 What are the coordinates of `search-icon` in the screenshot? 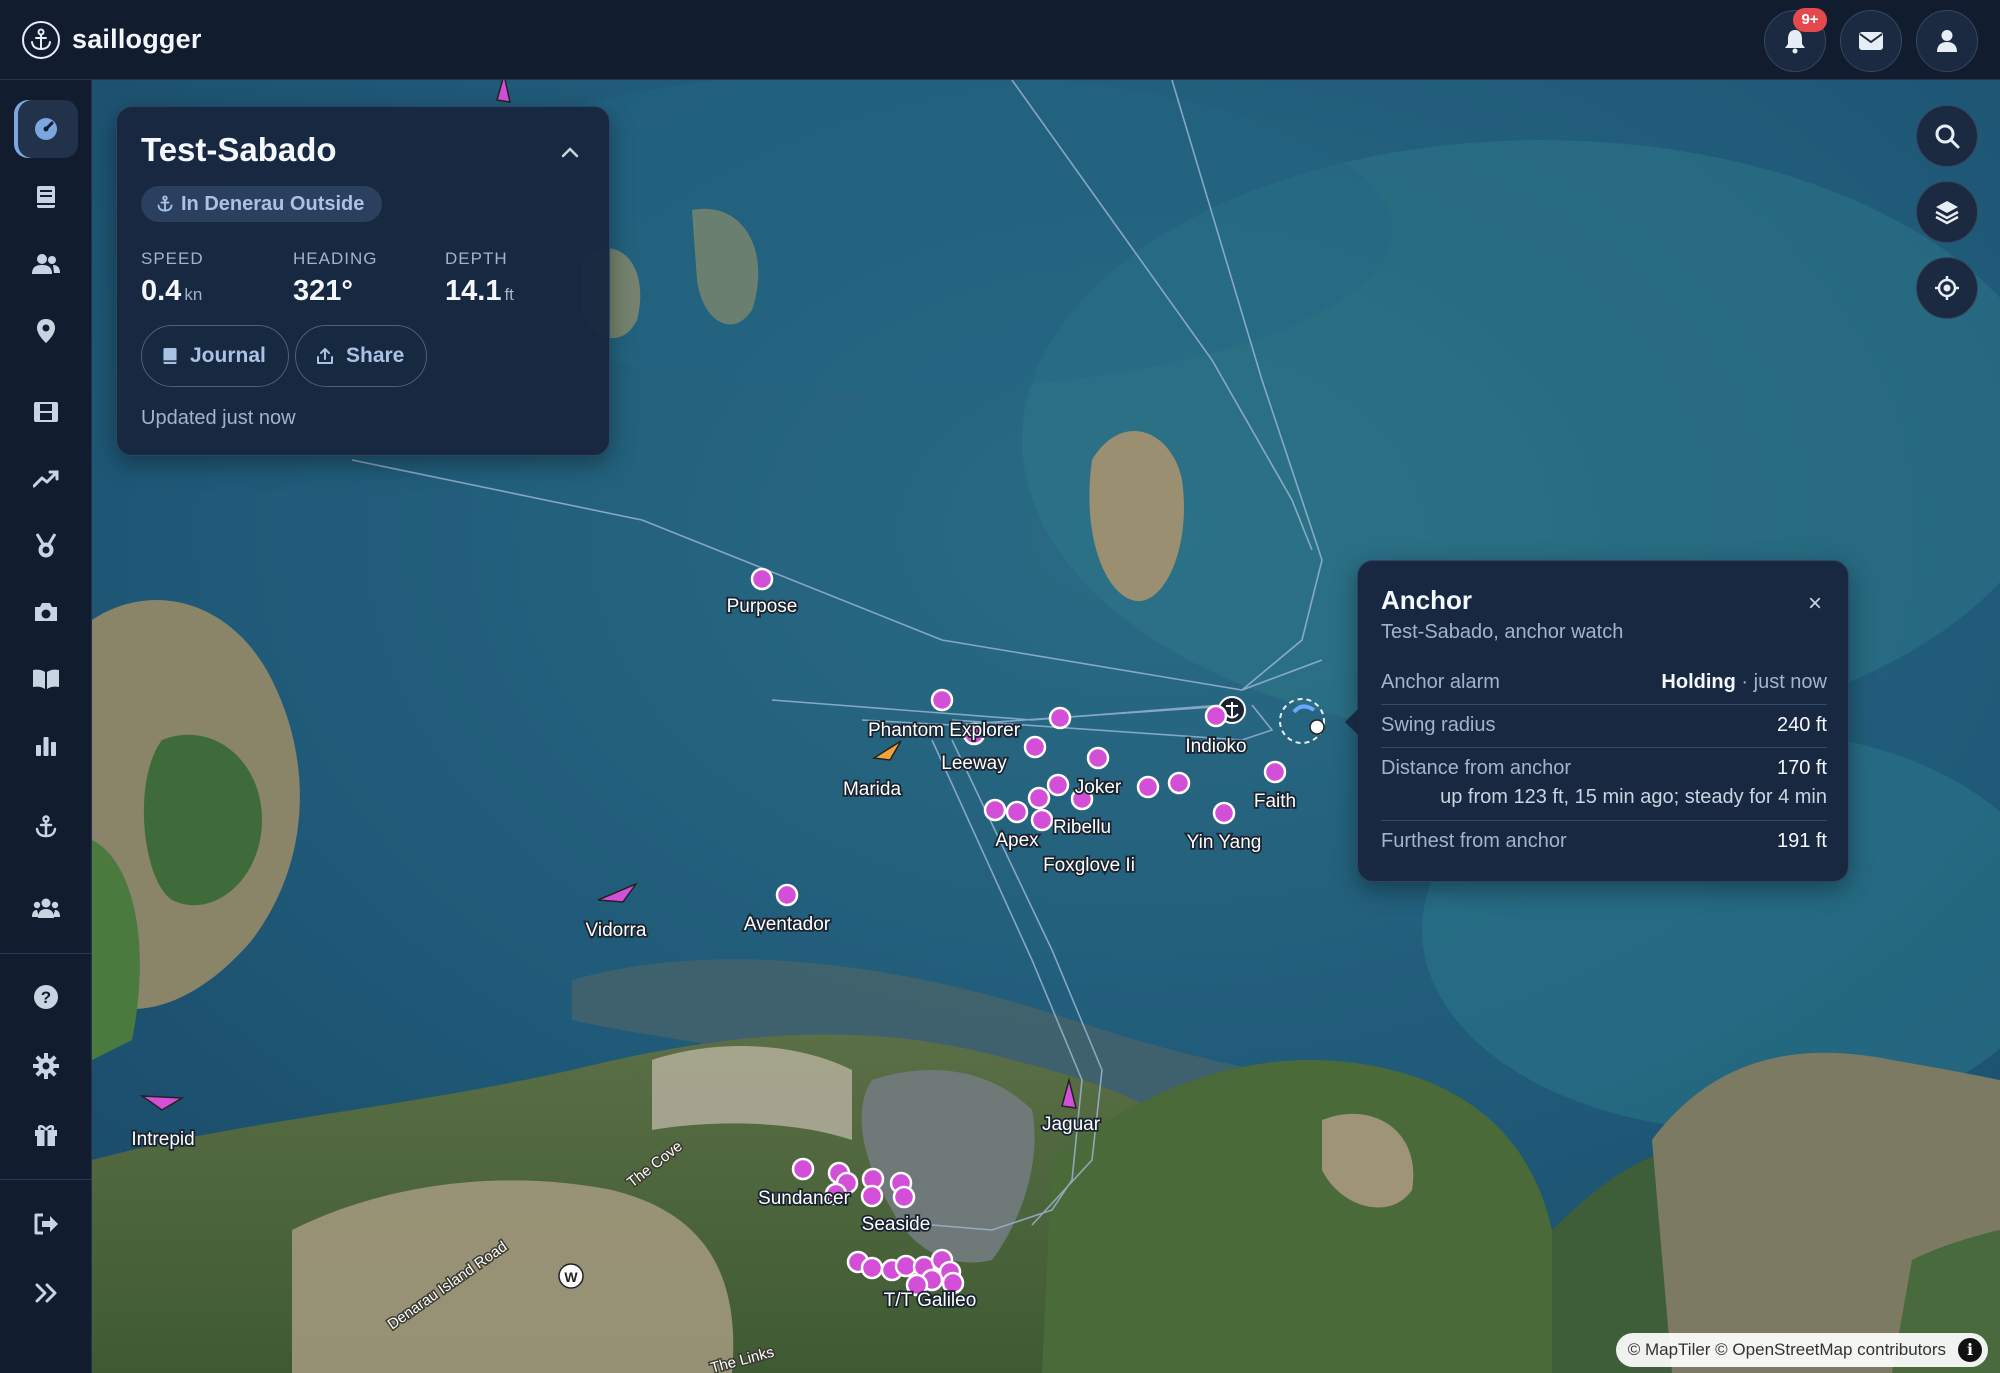 It's located at (1947, 136).